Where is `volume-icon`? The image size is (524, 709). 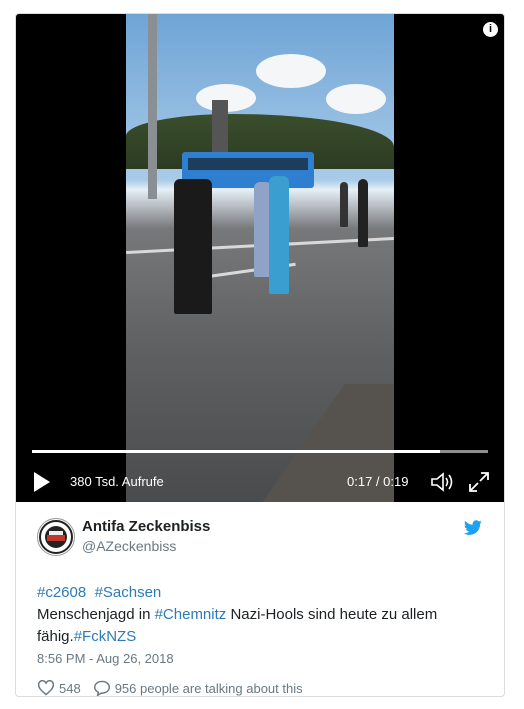 volume-icon is located at coordinates (442, 482).